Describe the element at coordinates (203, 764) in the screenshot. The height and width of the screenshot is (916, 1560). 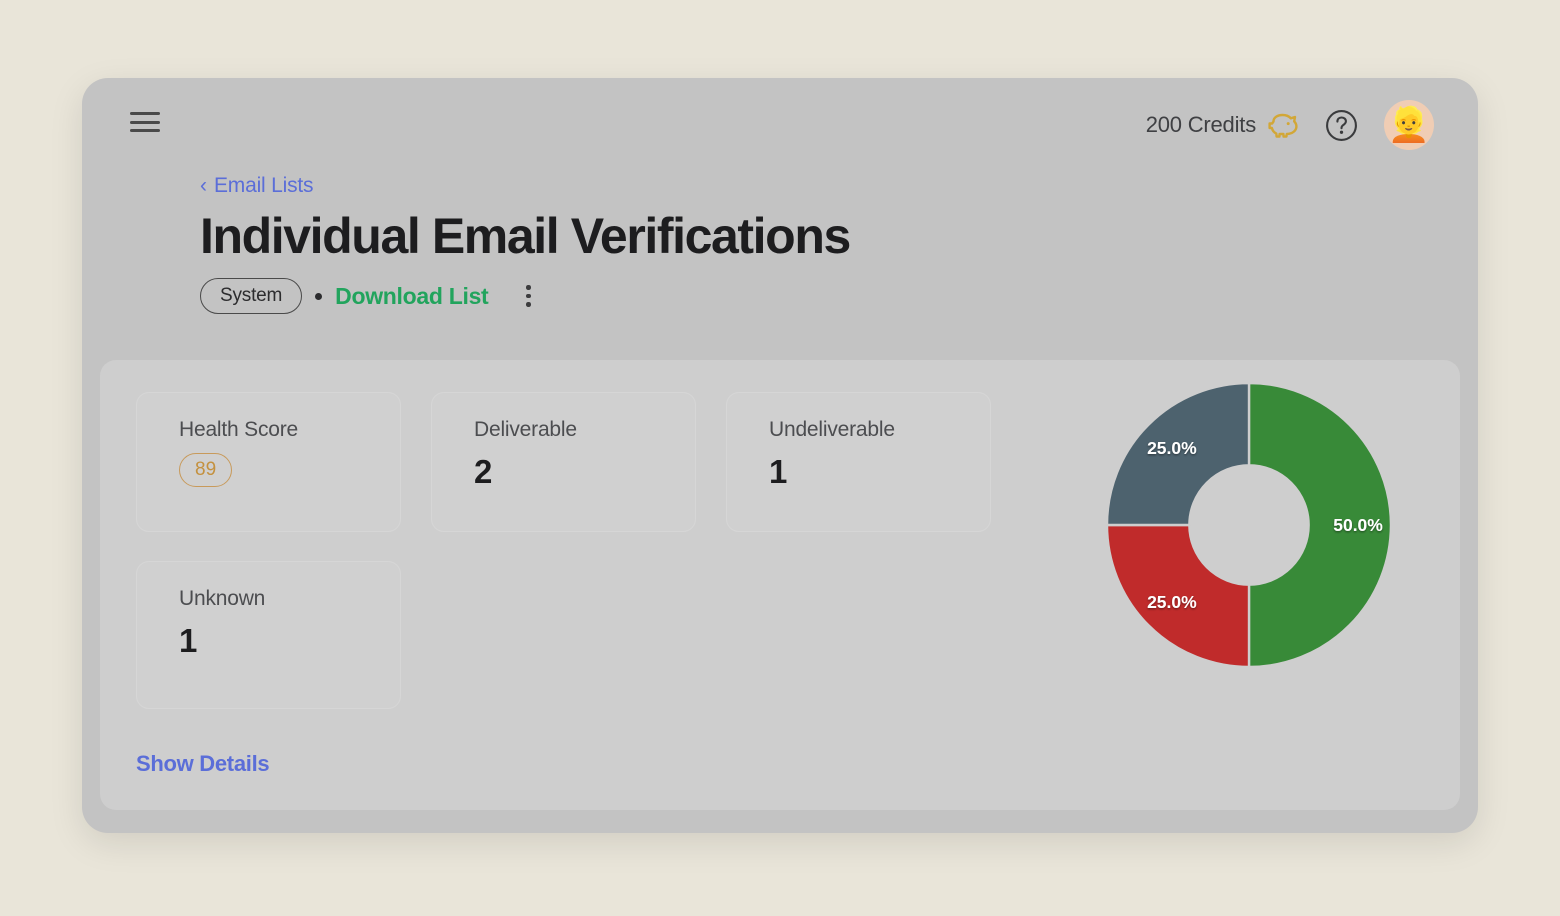
I see `show-details-link: Show Details` at that location.